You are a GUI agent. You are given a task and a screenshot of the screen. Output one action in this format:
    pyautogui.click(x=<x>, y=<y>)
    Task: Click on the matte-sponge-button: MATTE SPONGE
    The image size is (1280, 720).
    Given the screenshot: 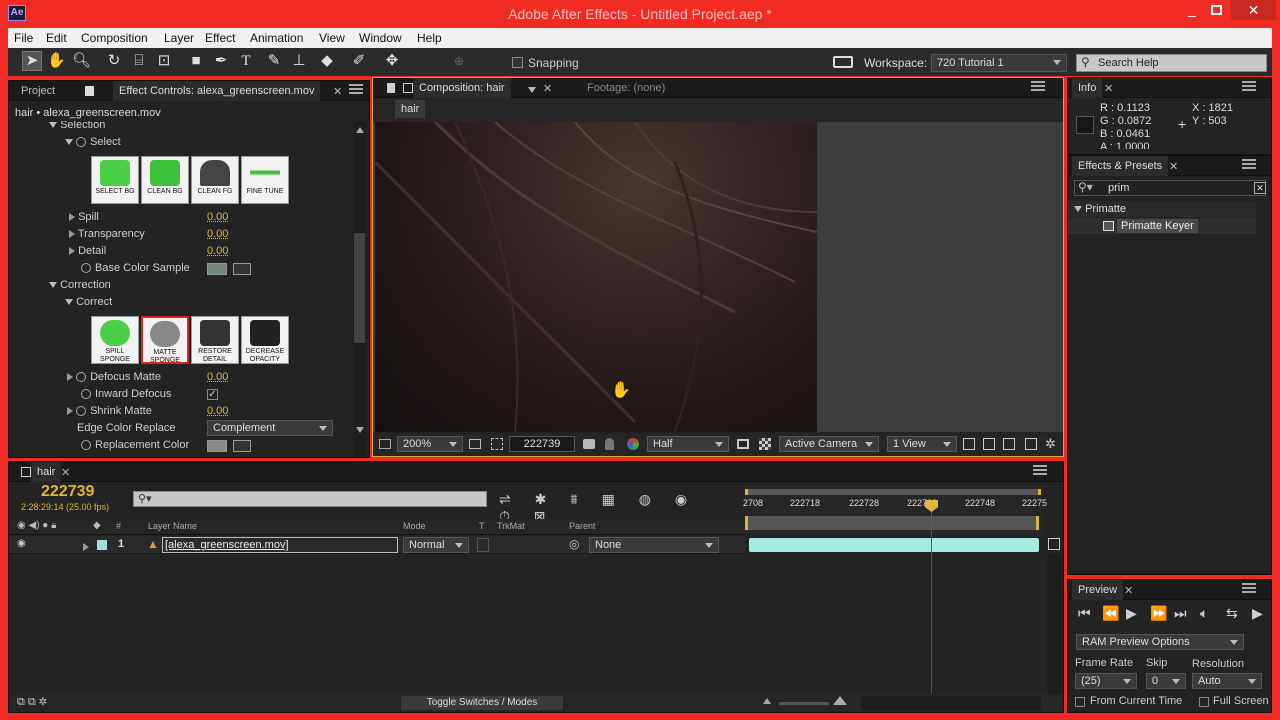 What is the action you would take?
    pyautogui.click(x=165, y=340)
    